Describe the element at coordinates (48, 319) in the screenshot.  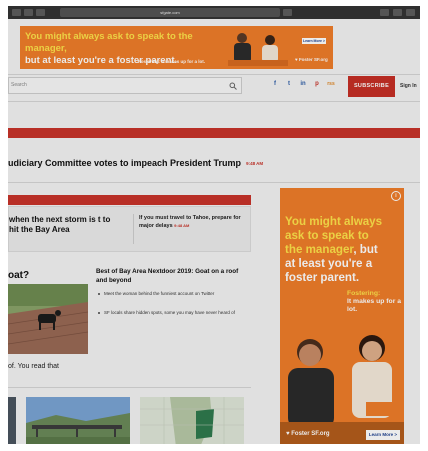
I see `goat-roof-image` at that location.